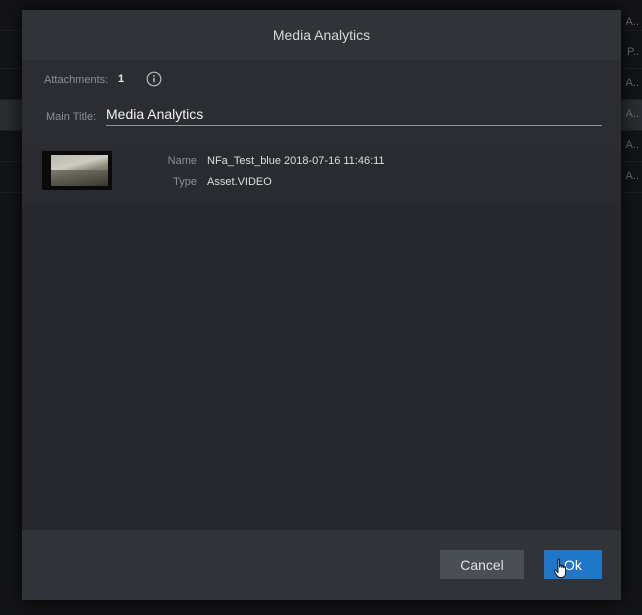 This screenshot has width=642, height=615. Describe the element at coordinates (121, 79) in the screenshot. I see `attachments-count: 1` at that location.